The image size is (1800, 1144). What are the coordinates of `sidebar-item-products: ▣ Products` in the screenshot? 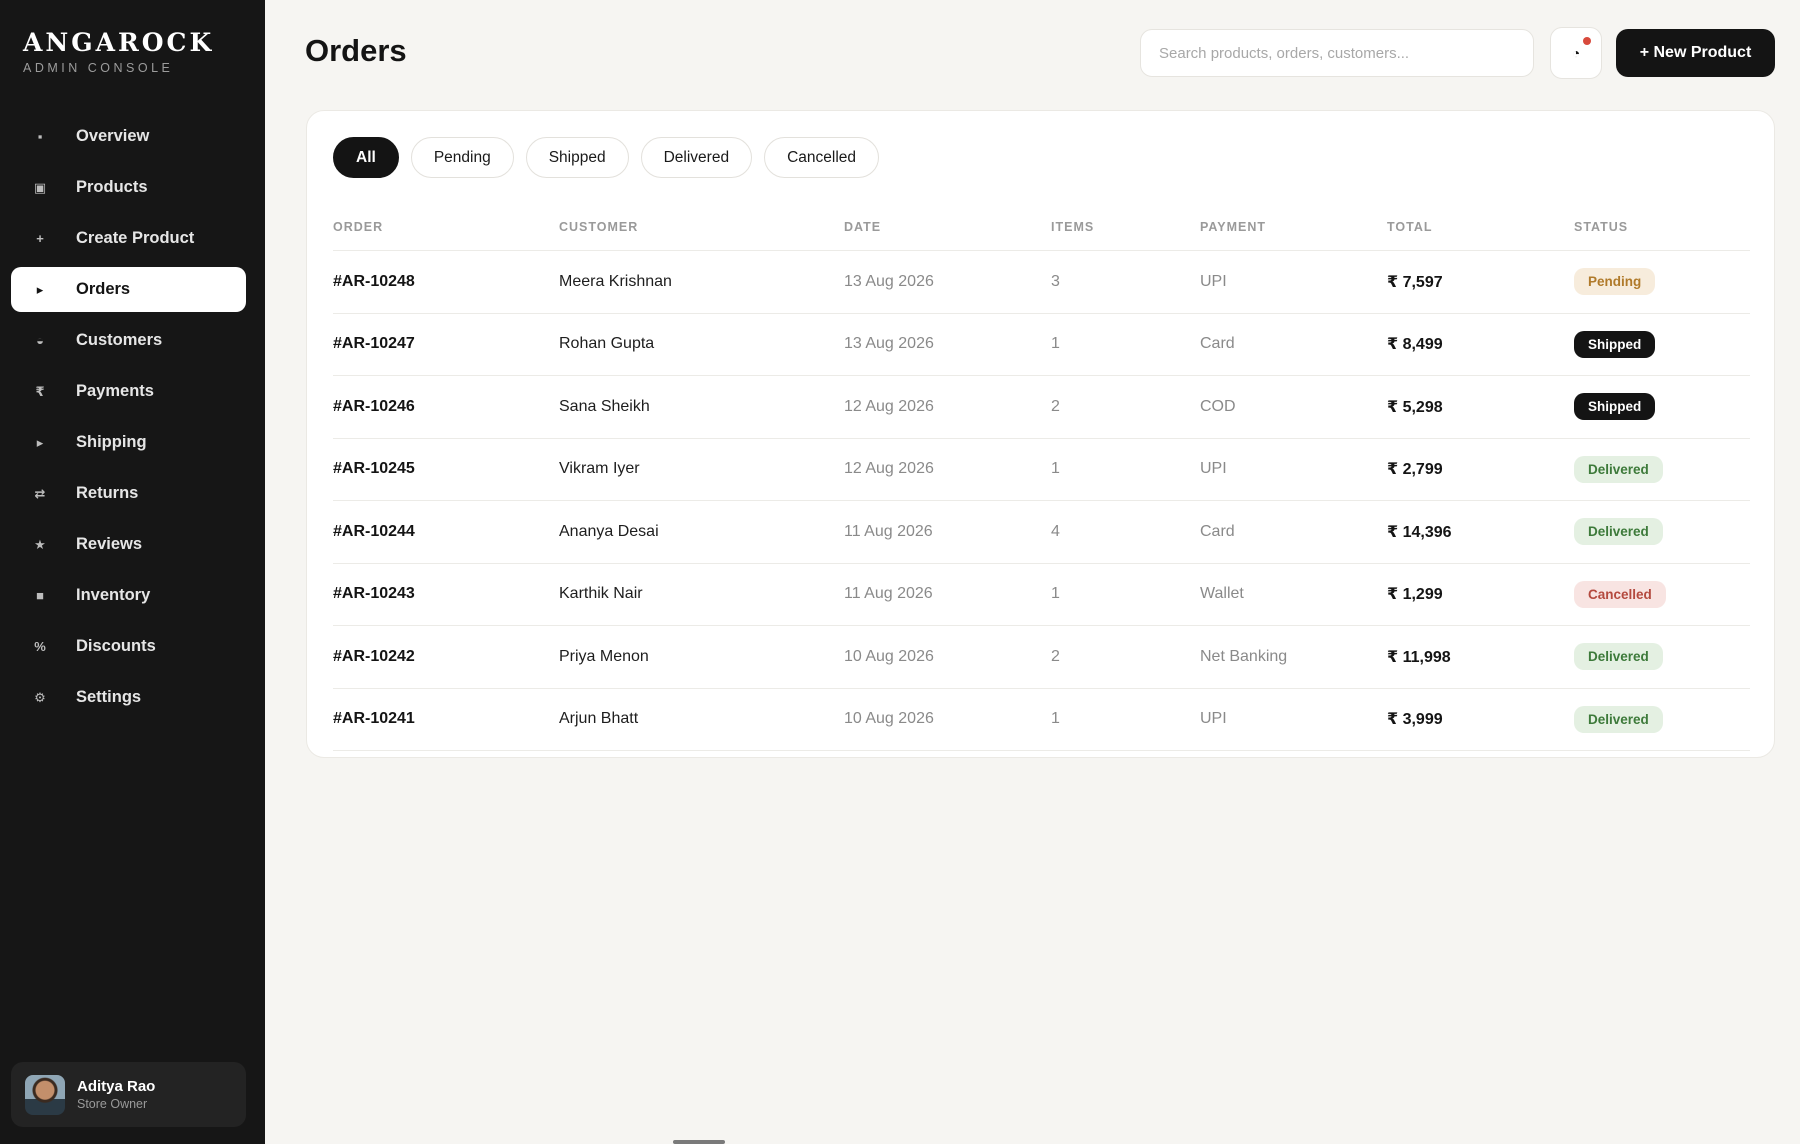 It's located at (128, 187).